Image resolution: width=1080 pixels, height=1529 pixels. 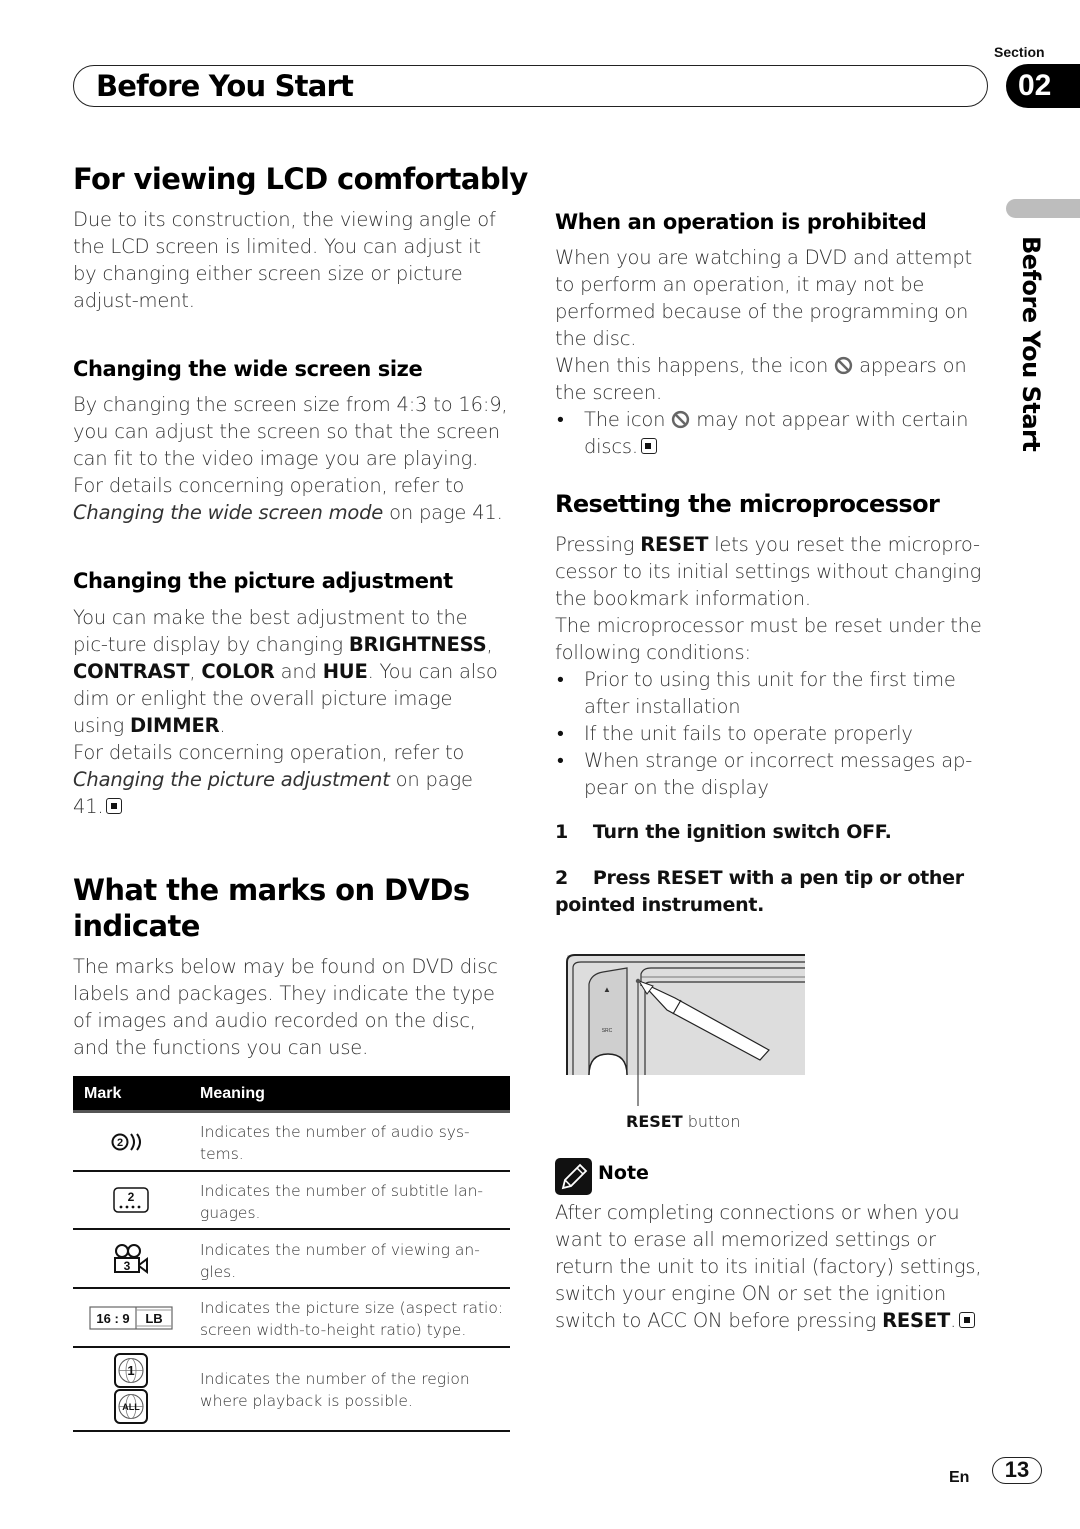 What do you see at coordinates (561, 832) in the screenshot?
I see `step-number: 1` at bounding box center [561, 832].